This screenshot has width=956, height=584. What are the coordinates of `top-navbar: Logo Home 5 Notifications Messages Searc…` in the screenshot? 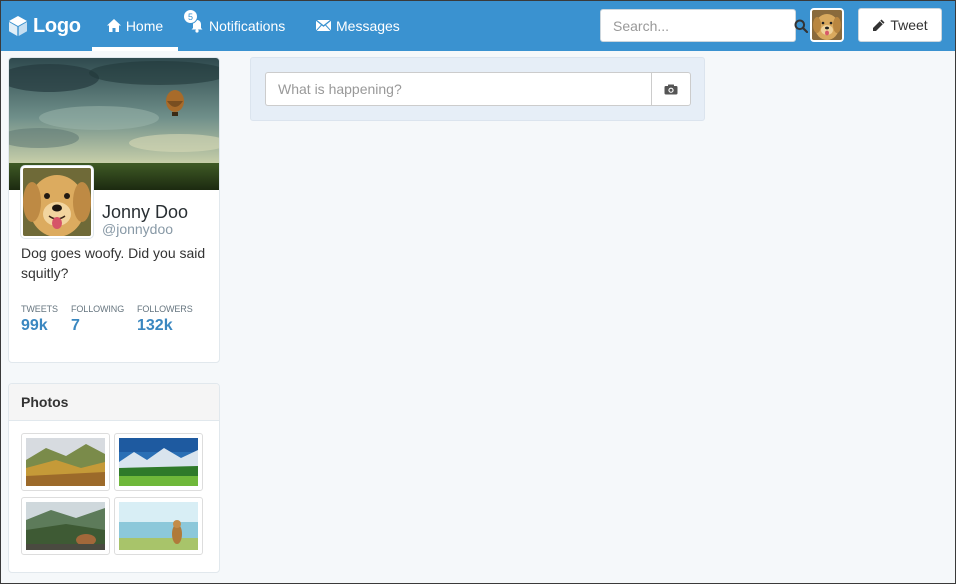 It's located at (478, 25).